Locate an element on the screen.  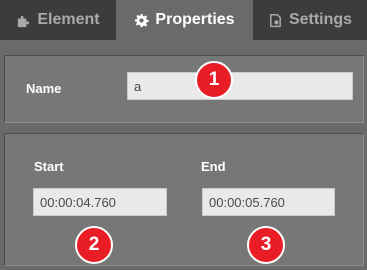
name-input is located at coordinates (240, 86).